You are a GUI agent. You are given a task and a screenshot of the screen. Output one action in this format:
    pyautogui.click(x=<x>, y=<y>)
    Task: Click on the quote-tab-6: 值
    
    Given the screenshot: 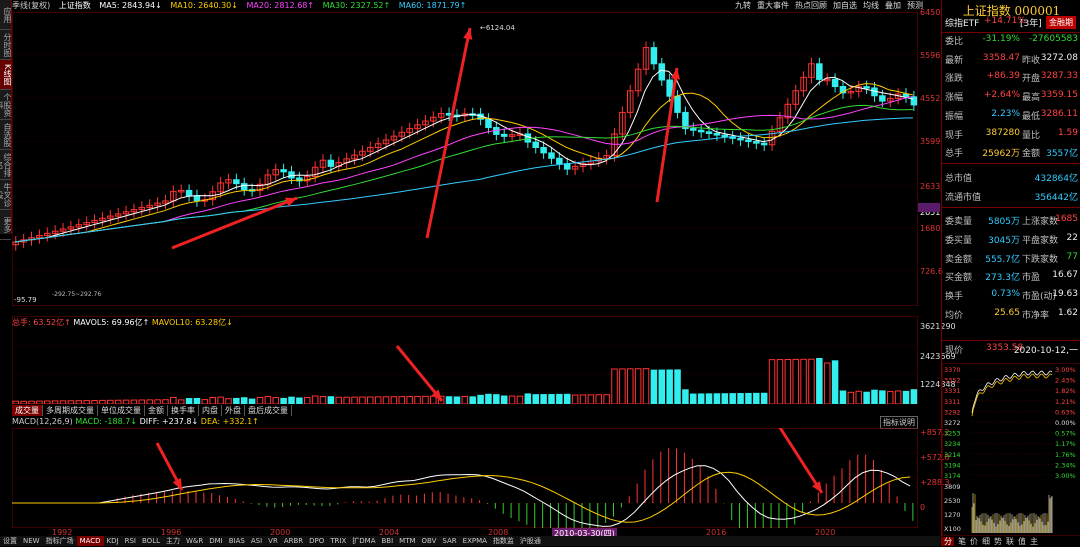 What is the action you would take?
    pyautogui.click(x=1022, y=541)
    